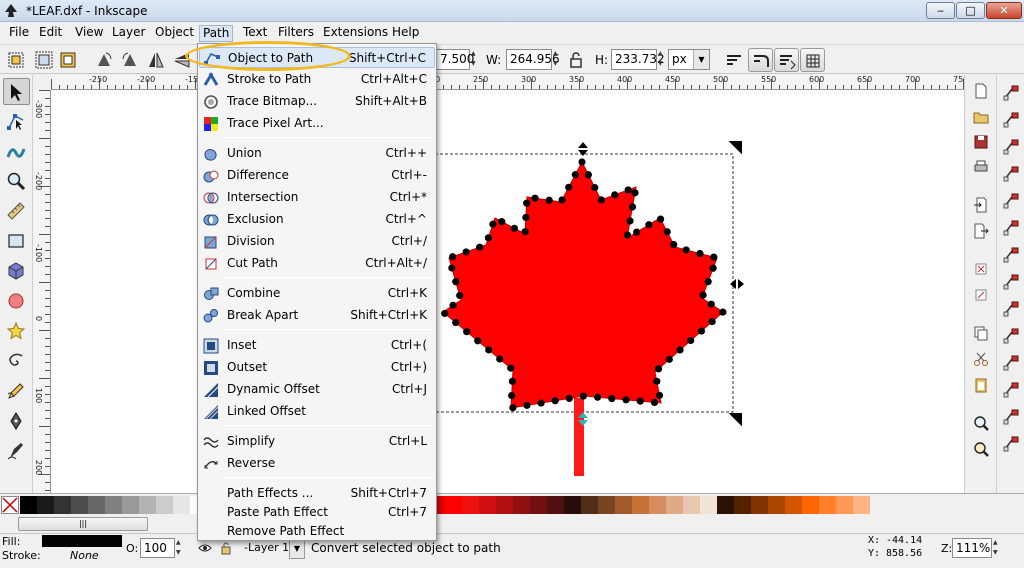  I want to click on maximize-button: □, so click(970, 10).